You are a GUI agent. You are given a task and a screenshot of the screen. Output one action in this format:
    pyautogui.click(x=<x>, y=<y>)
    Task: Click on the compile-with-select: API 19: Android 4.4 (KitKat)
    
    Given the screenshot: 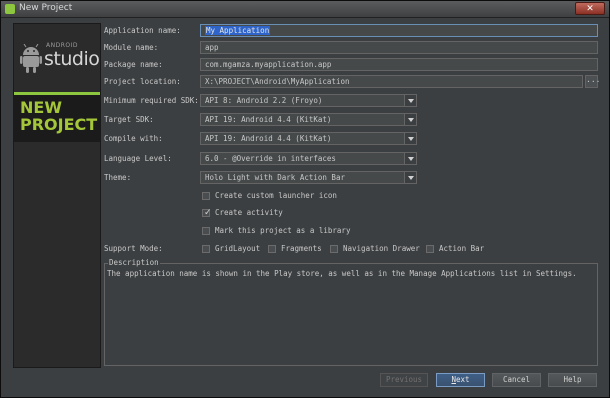 What is the action you would take?
    pyautogui.click(x=308, y=138)
    